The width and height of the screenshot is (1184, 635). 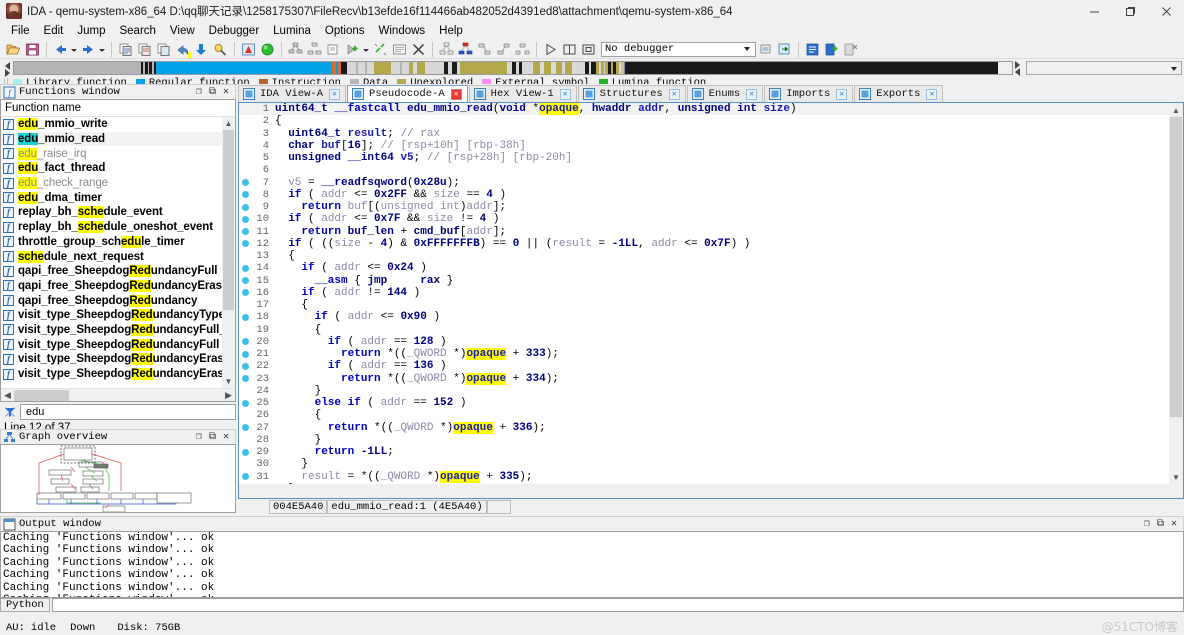 What do you see at coordinates (704, 403) in the screenshot?
I see `code-line: 25 else if ( addr == 152 )` at bounding box center [704, 403].